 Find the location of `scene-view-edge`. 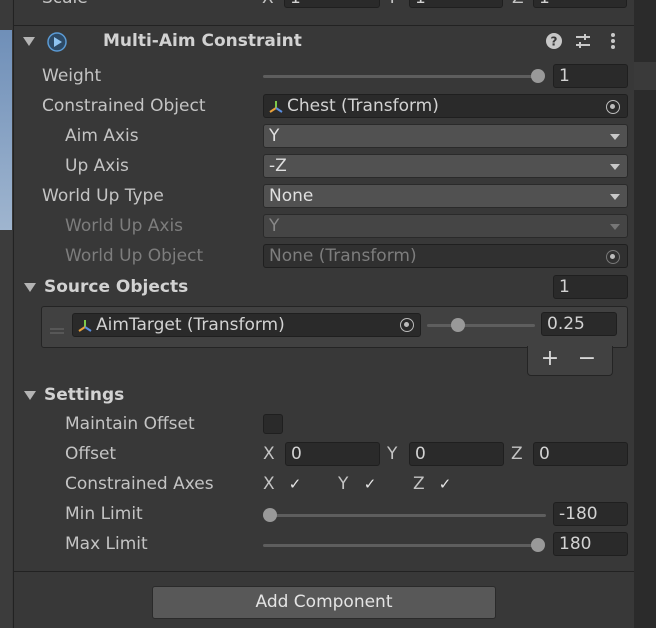

scene-view-edge is located at coordinates (6, 314).